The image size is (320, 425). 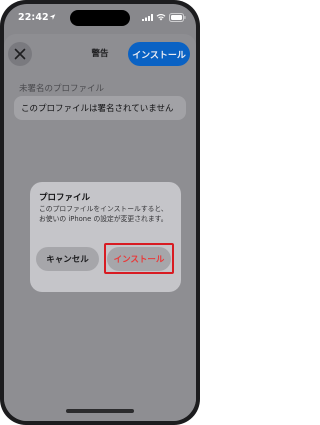 I want to click on cancel-button: キャンセル, so click(x=67, y=259).